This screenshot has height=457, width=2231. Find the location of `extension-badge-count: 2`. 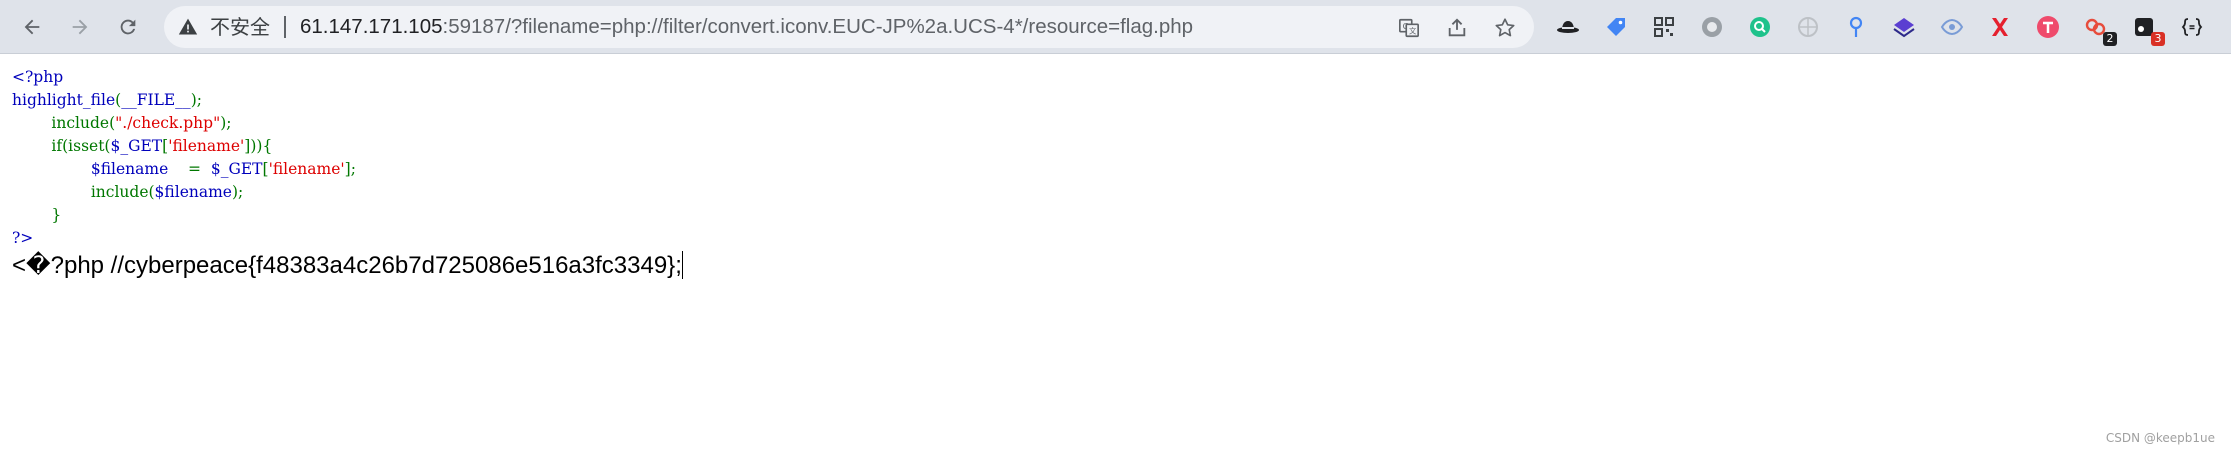

extension-badge-count: 2 is located at coordinates (2110, 39).